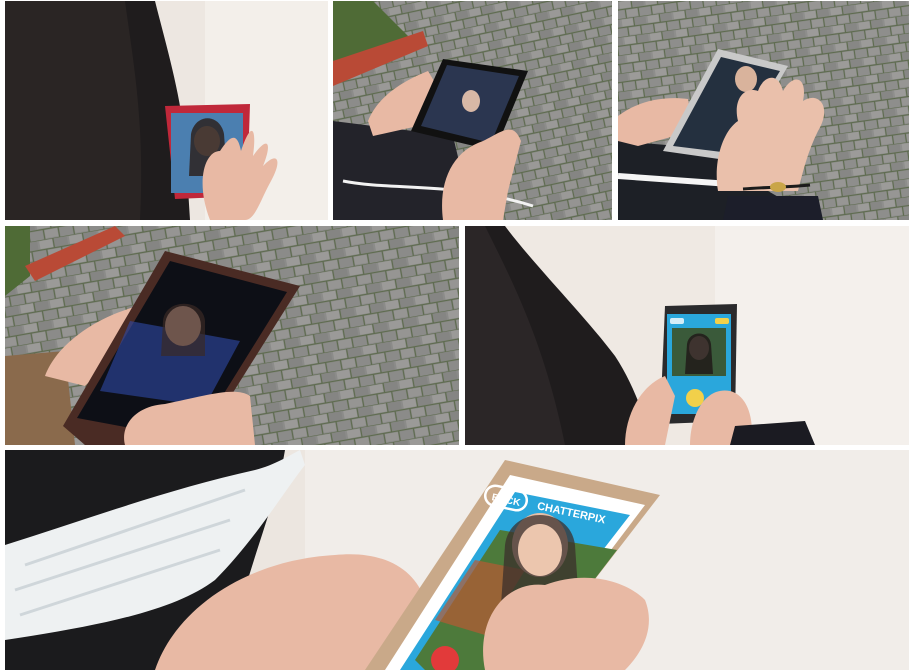  What do you see at coordinates (472, 110) in the screenshot?
I see `photo-black-phone-pavers` at bounding box center [472, 110].